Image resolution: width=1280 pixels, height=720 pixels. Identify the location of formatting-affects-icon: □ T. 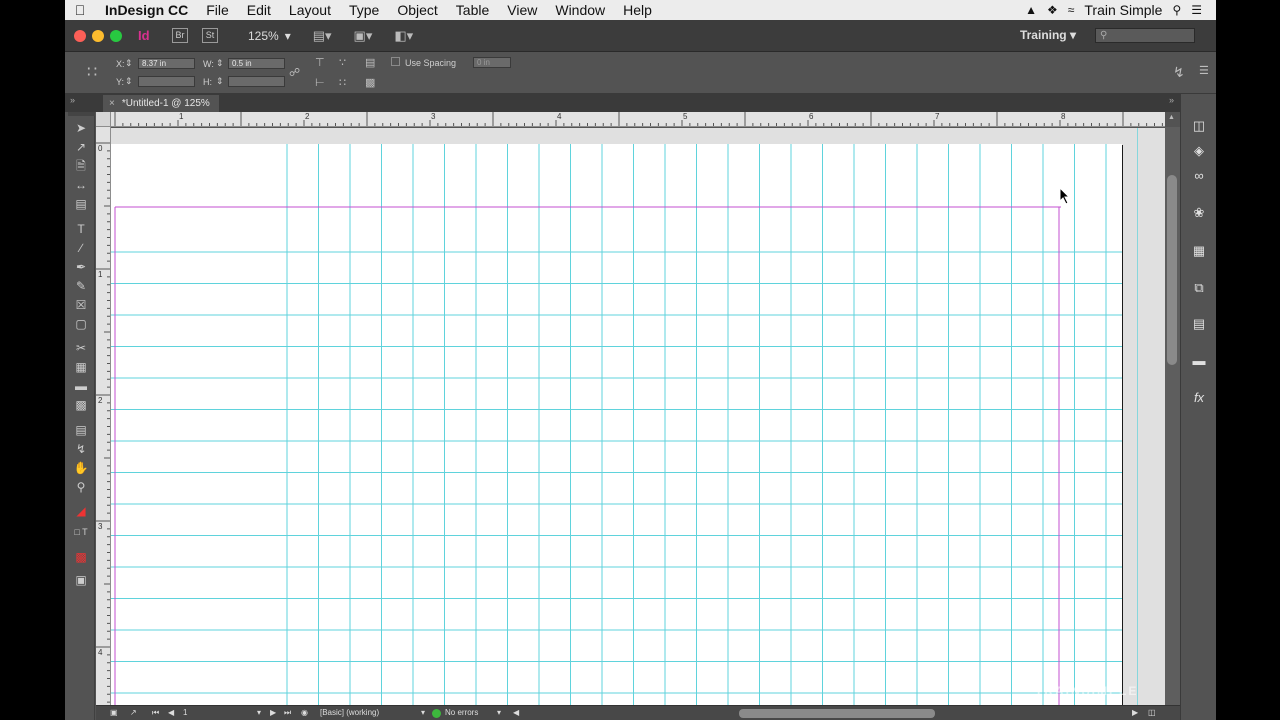
(81, 532).